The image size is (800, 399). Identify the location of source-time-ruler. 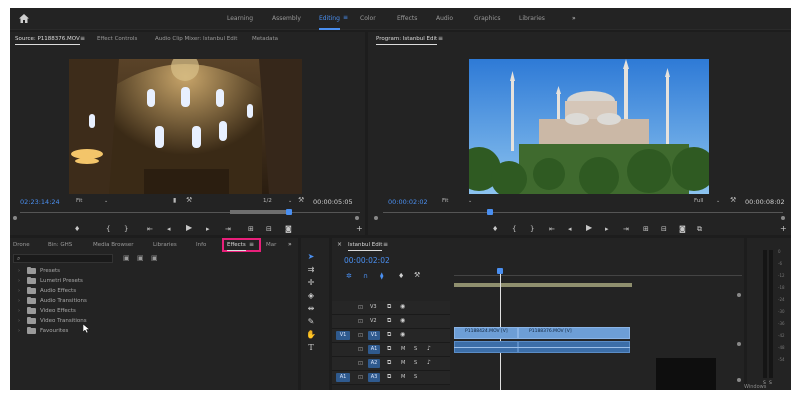
(190, 212).